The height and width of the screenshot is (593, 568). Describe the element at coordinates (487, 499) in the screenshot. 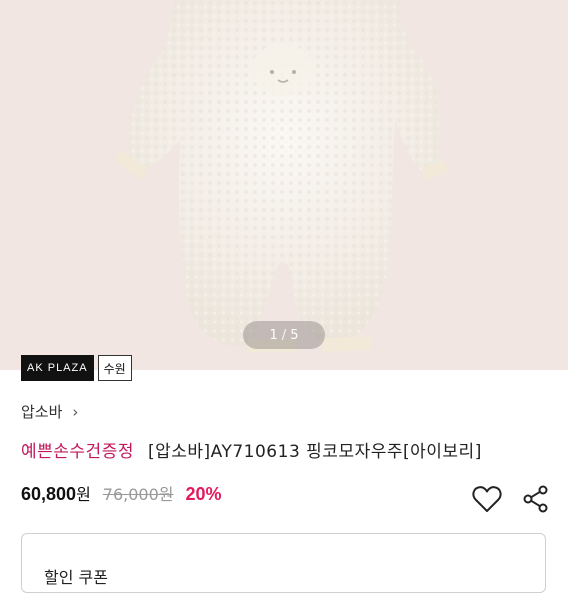

I see `heart-icon` at that location.